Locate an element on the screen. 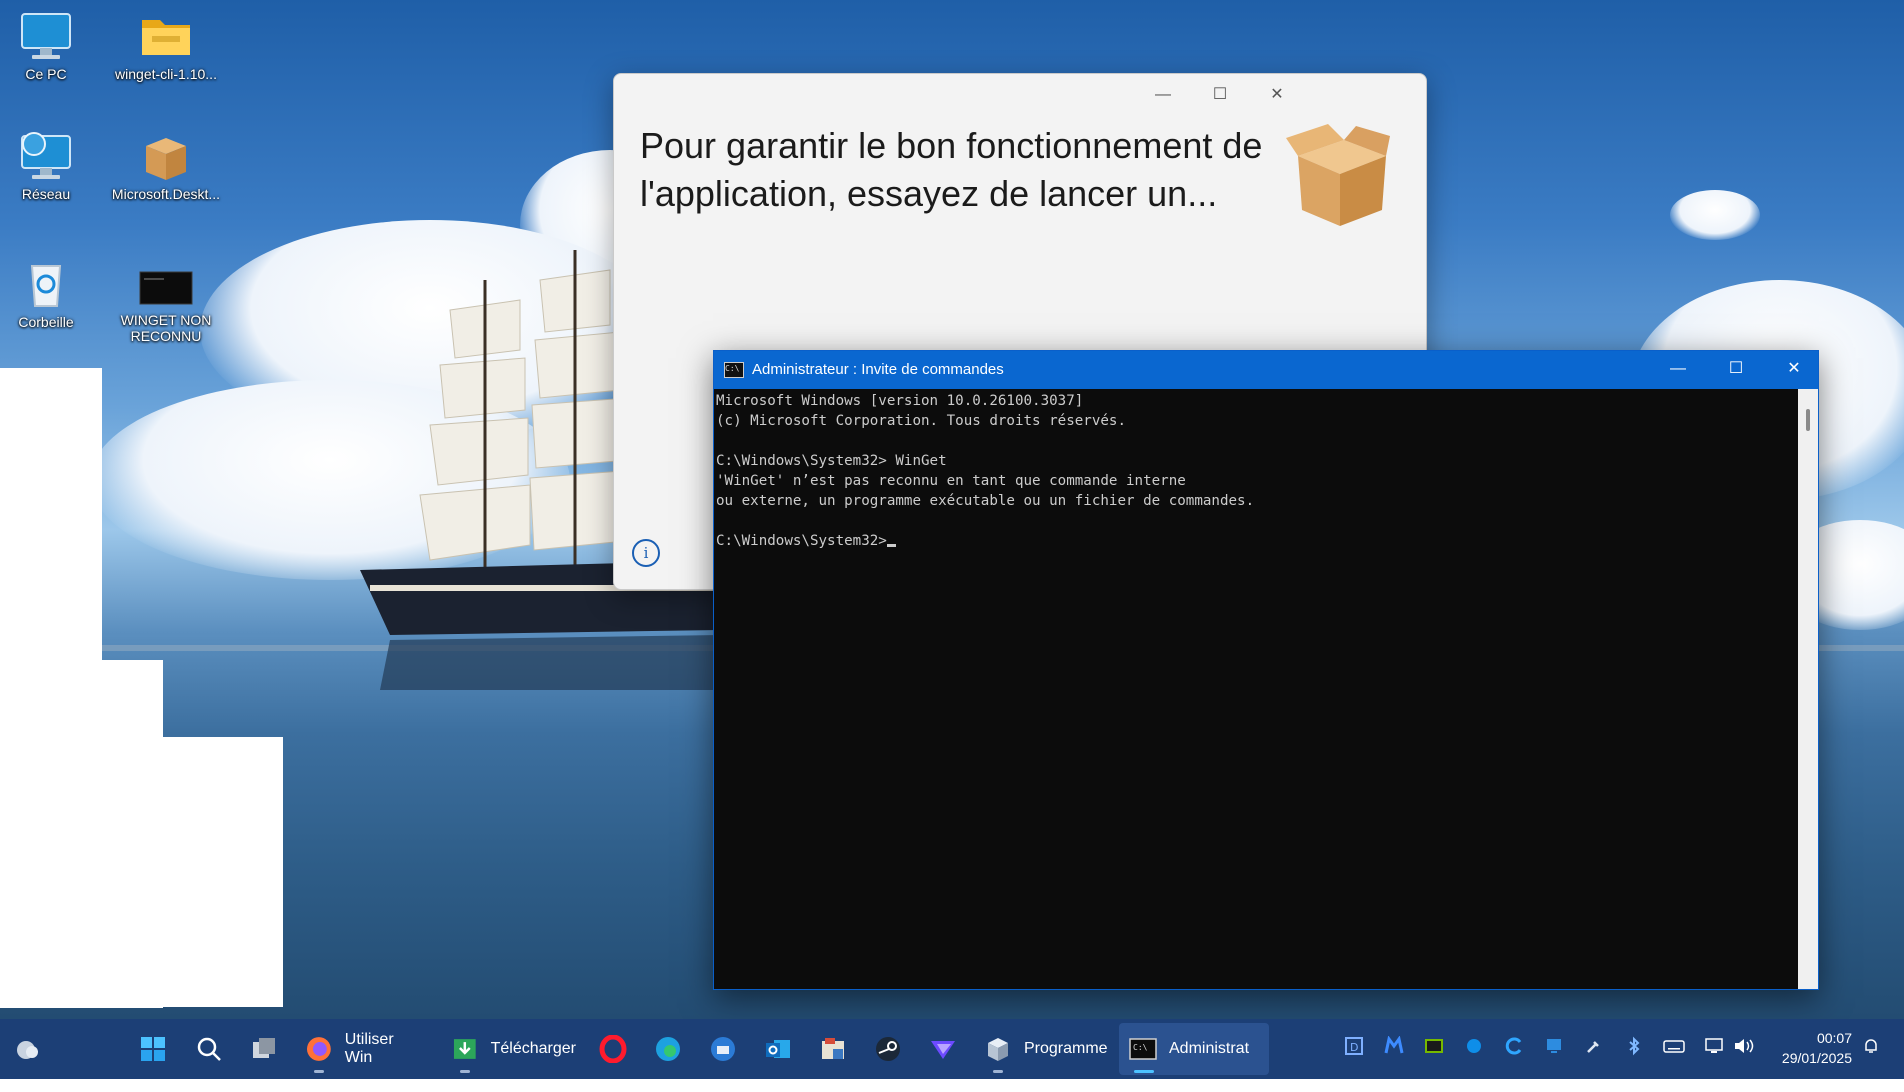 The image size is (1904, 1092). tray-monitor-app is located at coordinates (1554, 1048).